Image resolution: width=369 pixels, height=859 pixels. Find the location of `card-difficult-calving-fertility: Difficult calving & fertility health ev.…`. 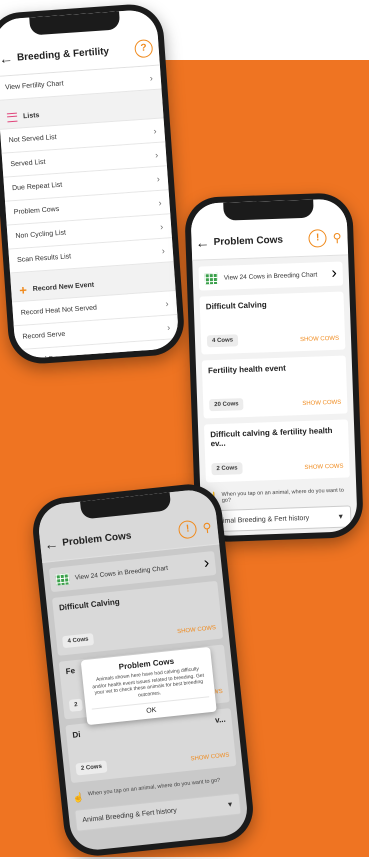

card-difficult-calving-fertility: Difficult calving & fertility health ev.… is located at coordinates (276, 451).